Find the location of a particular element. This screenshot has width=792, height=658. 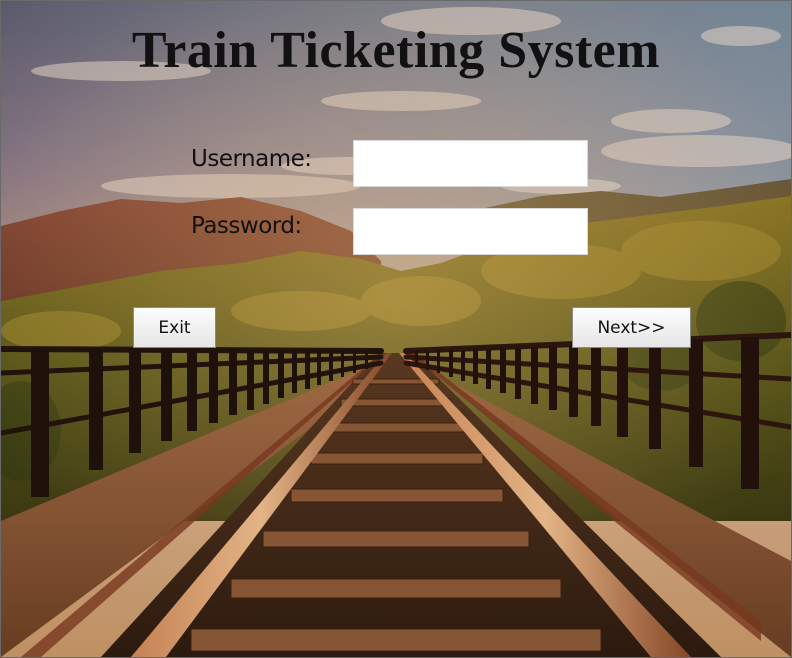

app-title: Train Ticketing System is located at coordinates (396, 50).